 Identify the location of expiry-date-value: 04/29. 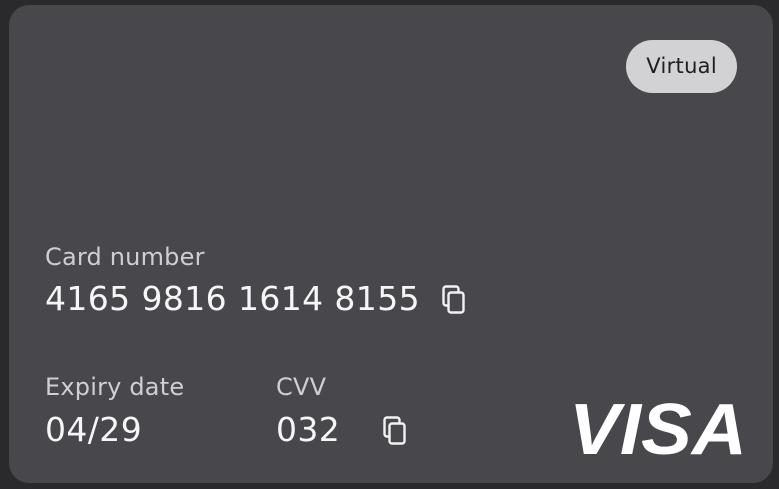
(94, 429).